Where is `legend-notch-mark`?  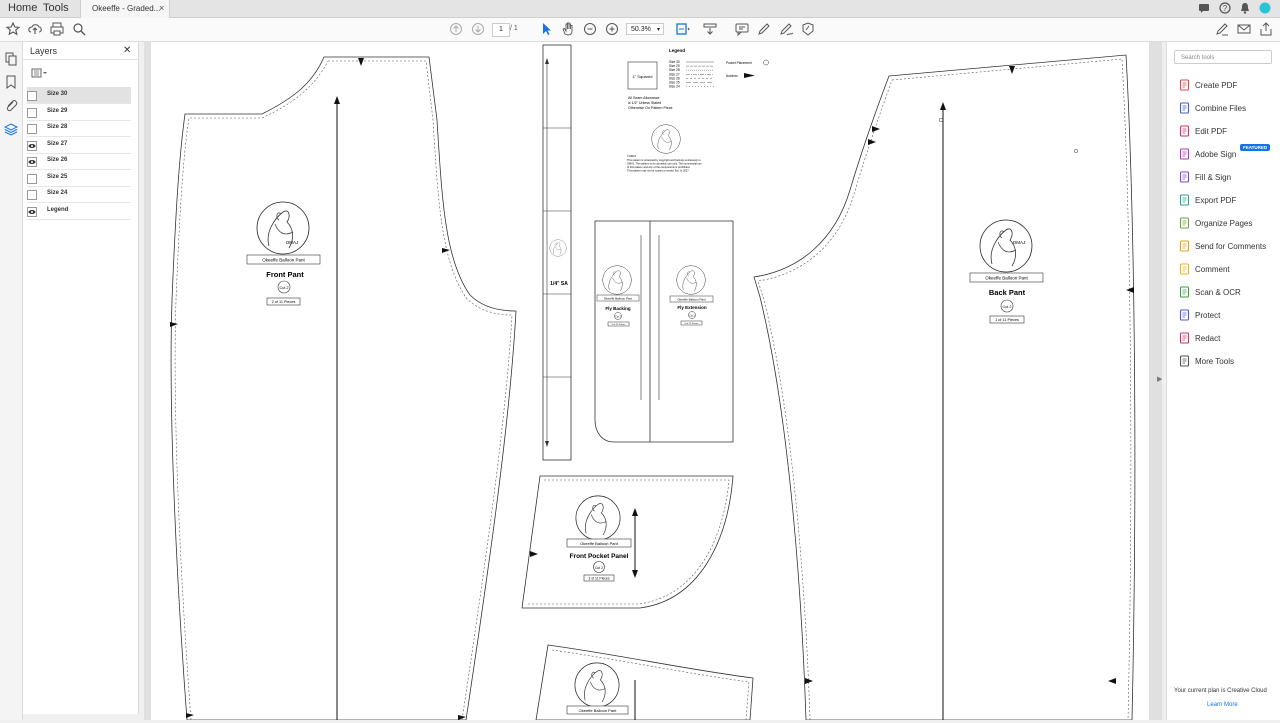
legend-notch-mark is located at coordinates (749, 75).